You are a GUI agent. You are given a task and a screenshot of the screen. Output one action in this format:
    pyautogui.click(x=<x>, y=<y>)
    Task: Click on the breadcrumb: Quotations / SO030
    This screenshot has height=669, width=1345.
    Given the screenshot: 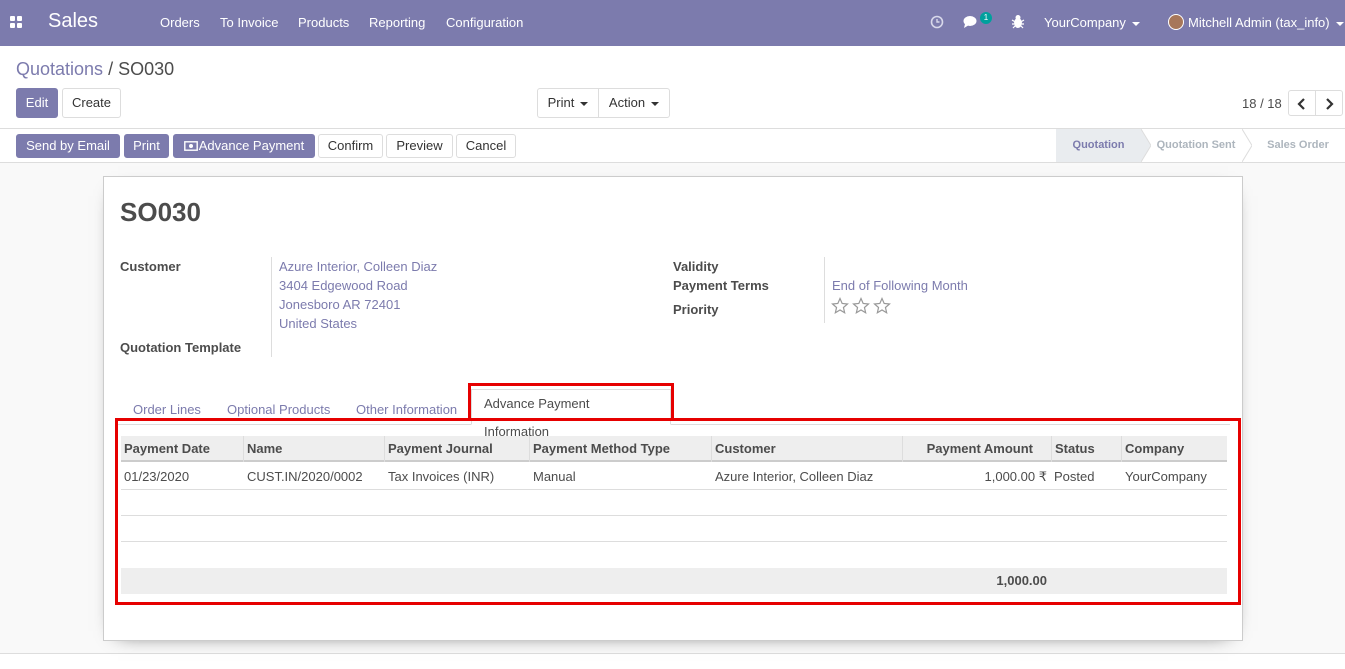 What is the action you would take?
    pyautogui.click(x=95, y=69)
    